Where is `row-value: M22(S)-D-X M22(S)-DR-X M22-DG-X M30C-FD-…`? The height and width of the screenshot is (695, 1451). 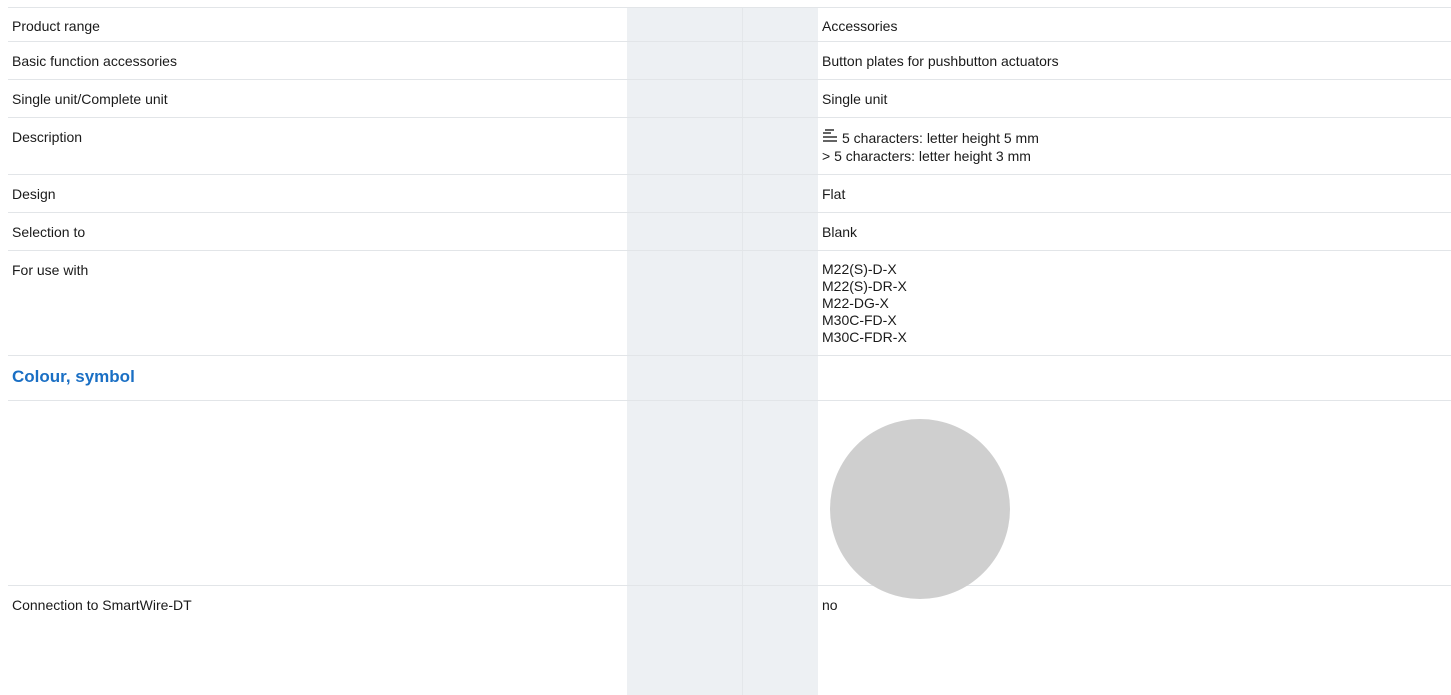 row-value: M22(S)-D-X M22(S)-DR-X M22-DG-X M30C-FD-… is located at coordinates (1134, 303).